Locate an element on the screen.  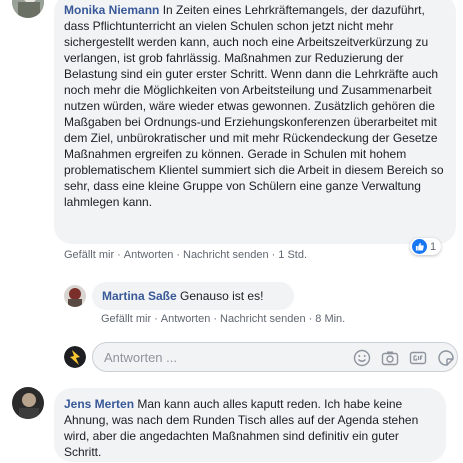
avatar-monika is located at coordinates (28, 9).